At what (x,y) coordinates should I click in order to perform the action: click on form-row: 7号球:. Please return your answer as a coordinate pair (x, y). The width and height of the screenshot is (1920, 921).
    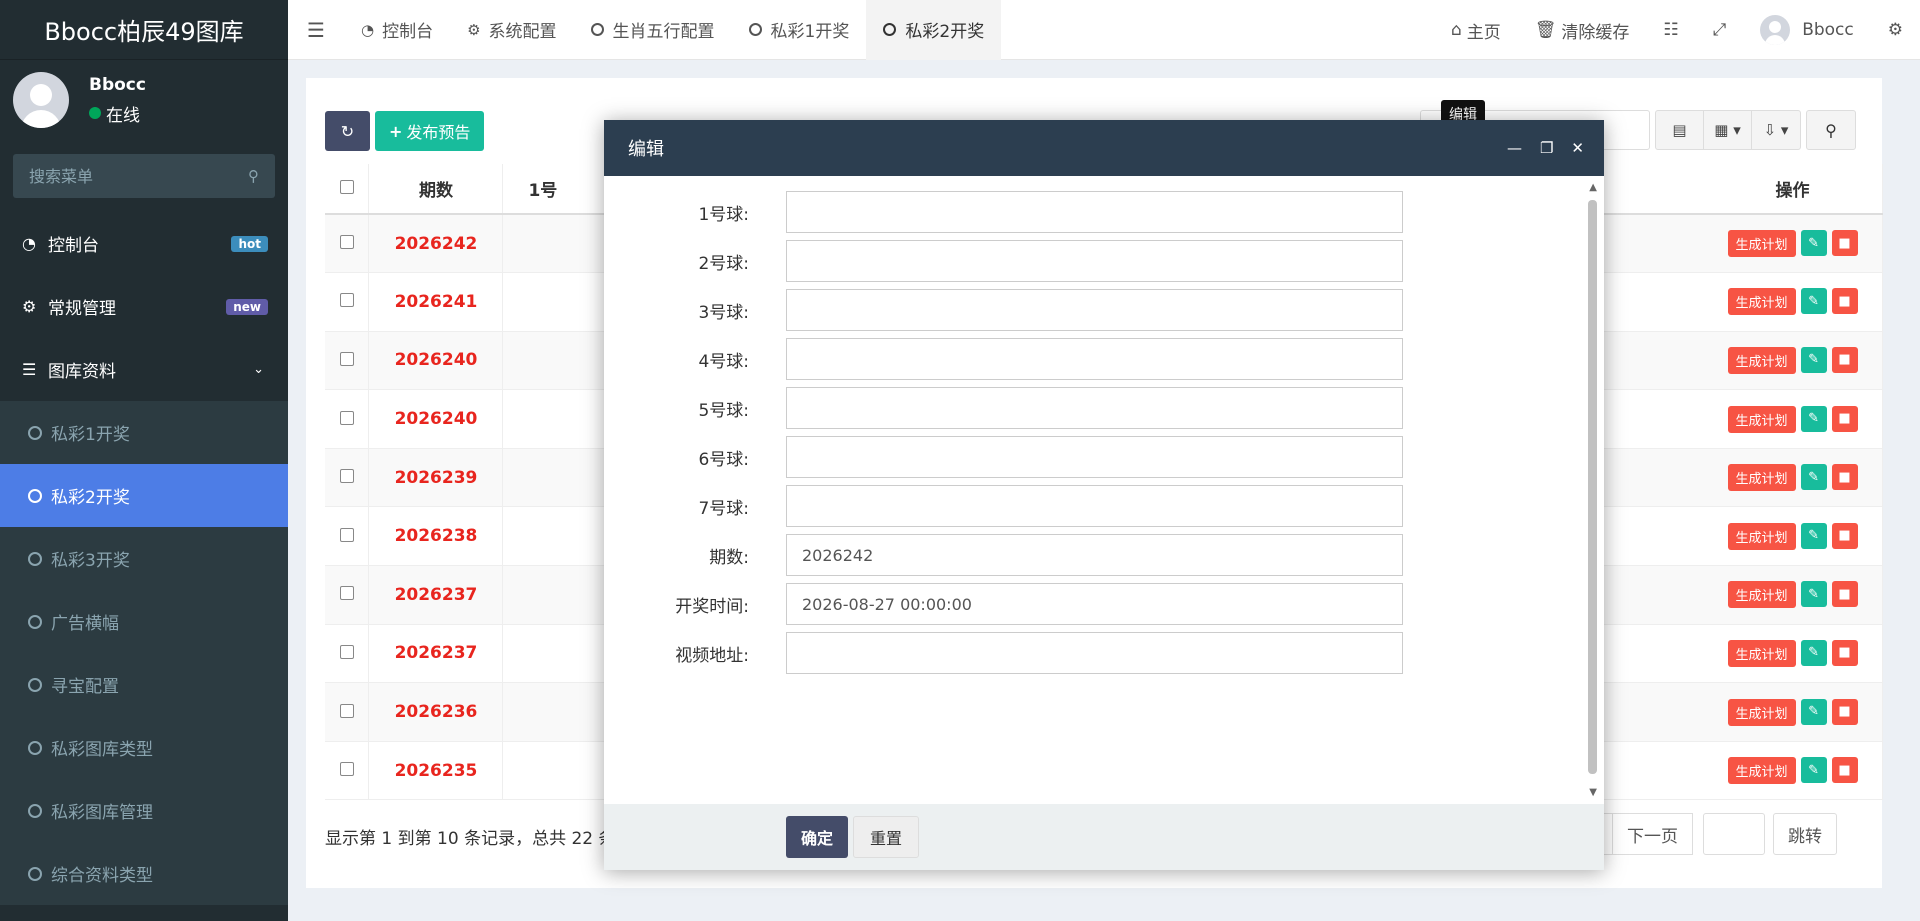
    Looking at the image, I should click on (1104, 506).